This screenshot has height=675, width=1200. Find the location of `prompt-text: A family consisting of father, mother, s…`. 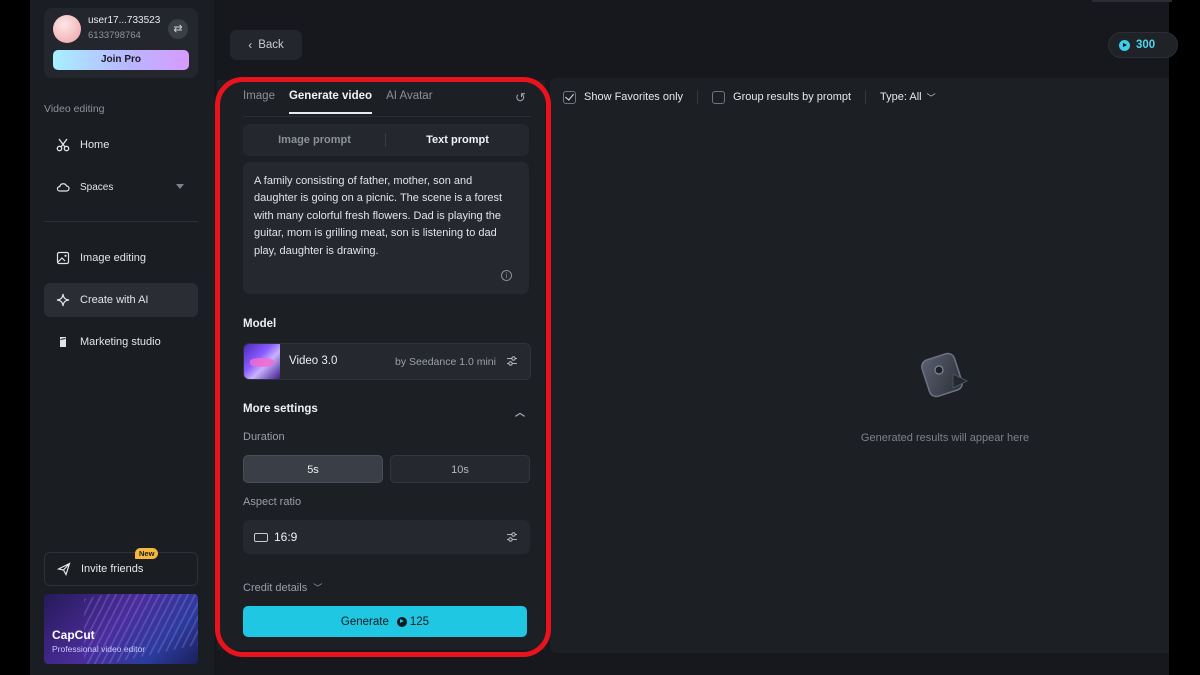

prompt-text: A family consisting of father, mother, s… is located at coordinates (383, 216).